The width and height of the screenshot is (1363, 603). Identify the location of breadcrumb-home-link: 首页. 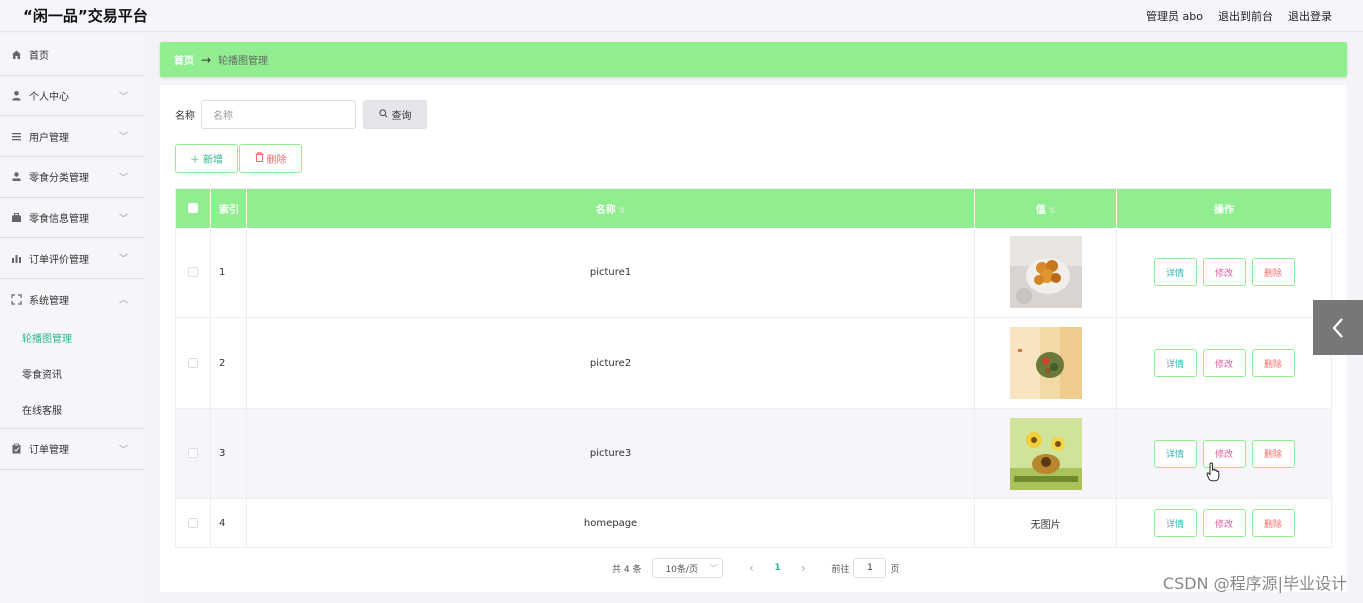
(184, 59).